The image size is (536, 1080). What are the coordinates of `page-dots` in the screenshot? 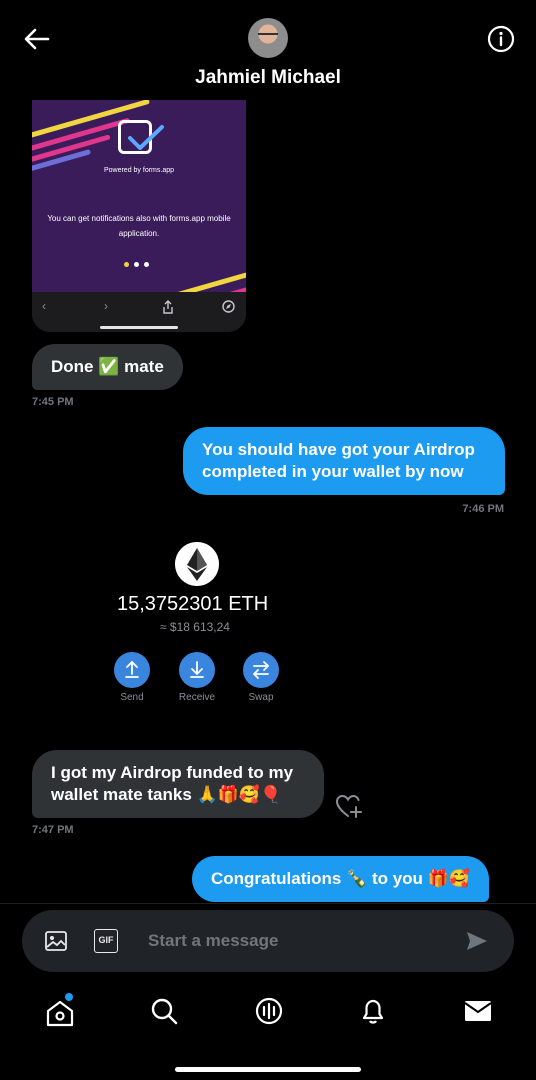 It's located at (140, 260).